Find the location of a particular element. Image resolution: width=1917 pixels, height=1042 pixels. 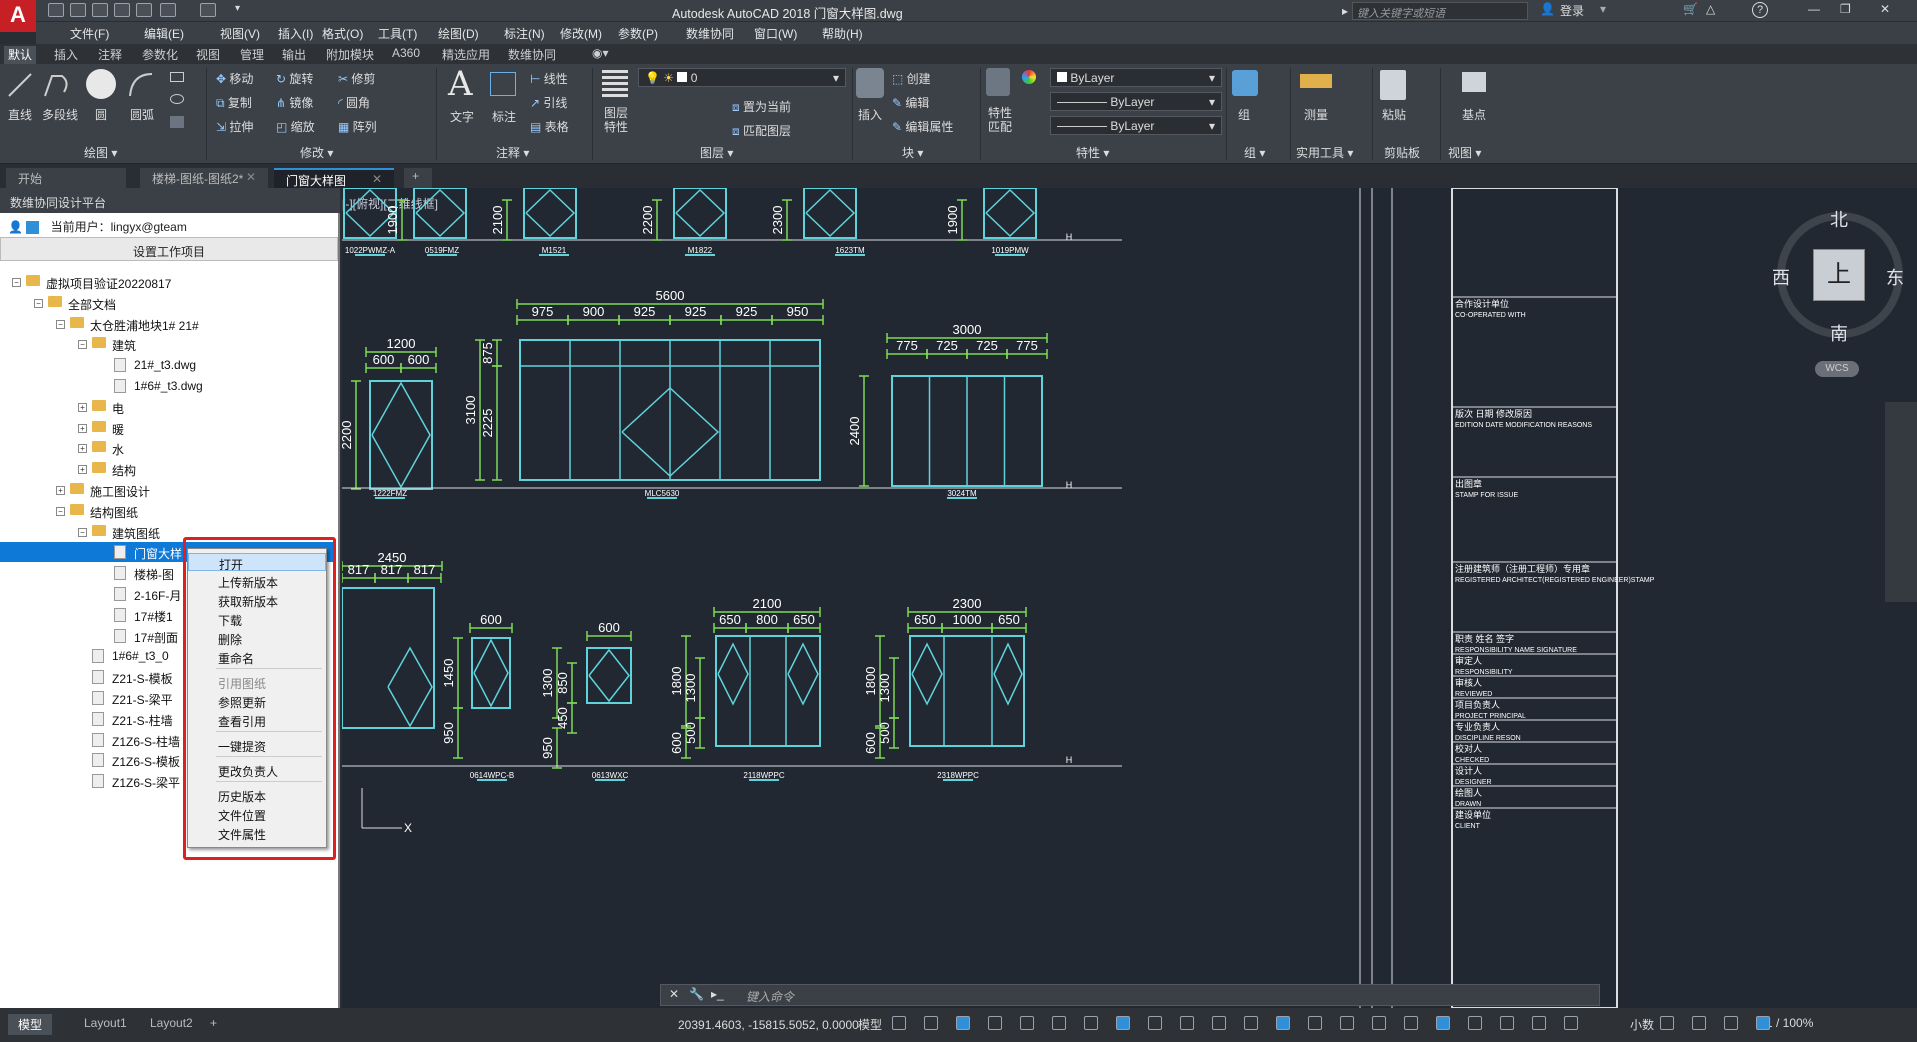

ellipse-icon is located at coordinates (177, 99).